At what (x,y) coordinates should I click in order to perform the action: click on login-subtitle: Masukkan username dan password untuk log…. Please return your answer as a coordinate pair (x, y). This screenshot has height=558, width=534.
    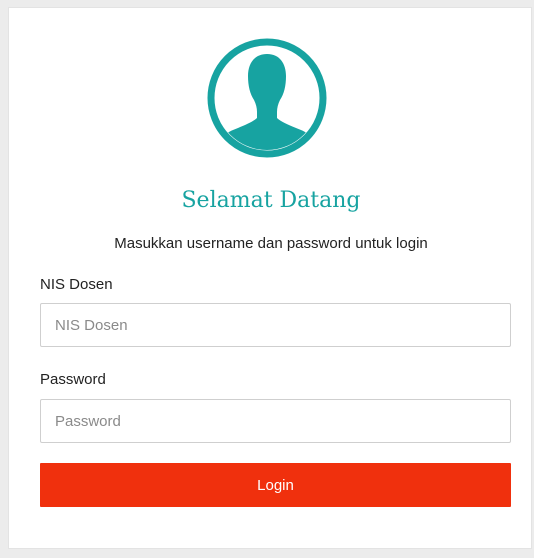
    Looking at the image, I should click on (271, 243).